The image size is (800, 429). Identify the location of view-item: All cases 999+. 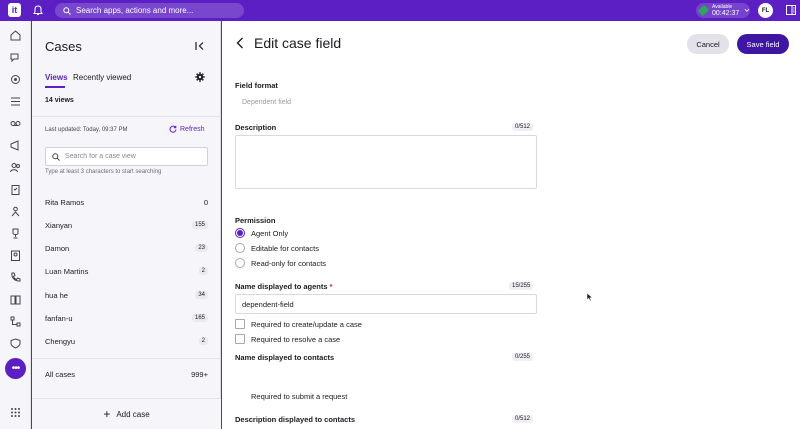
(126, 374).